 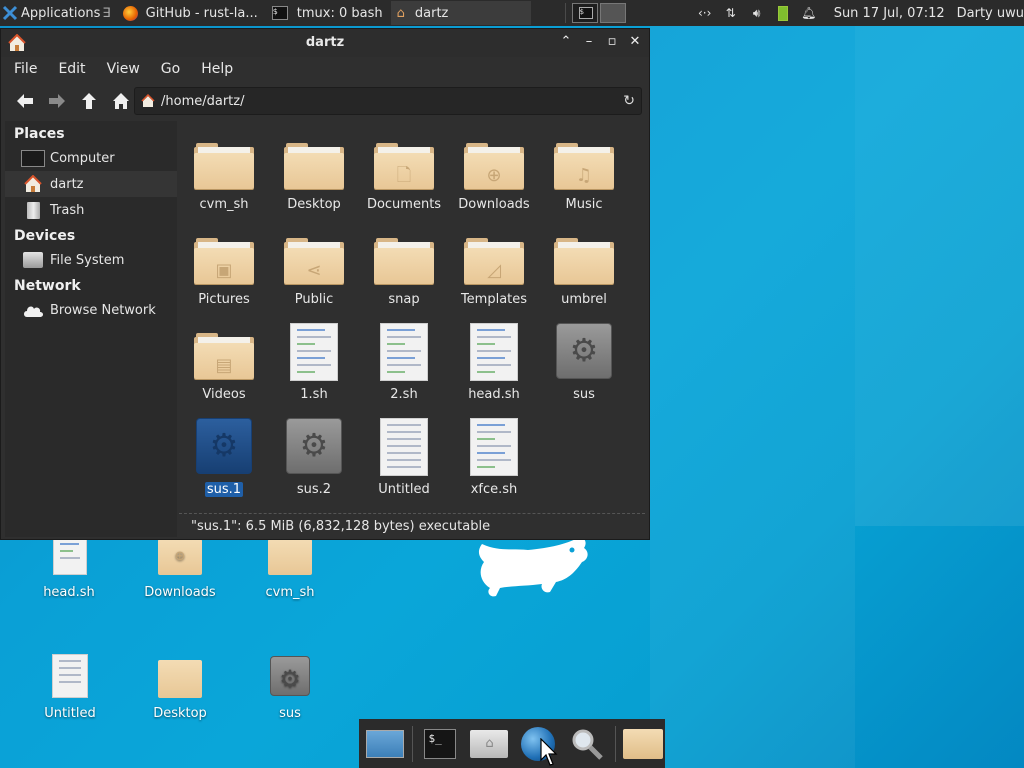 I want to click on file-item-pictures: ▣ Pictures, so click(x=224, y=269).